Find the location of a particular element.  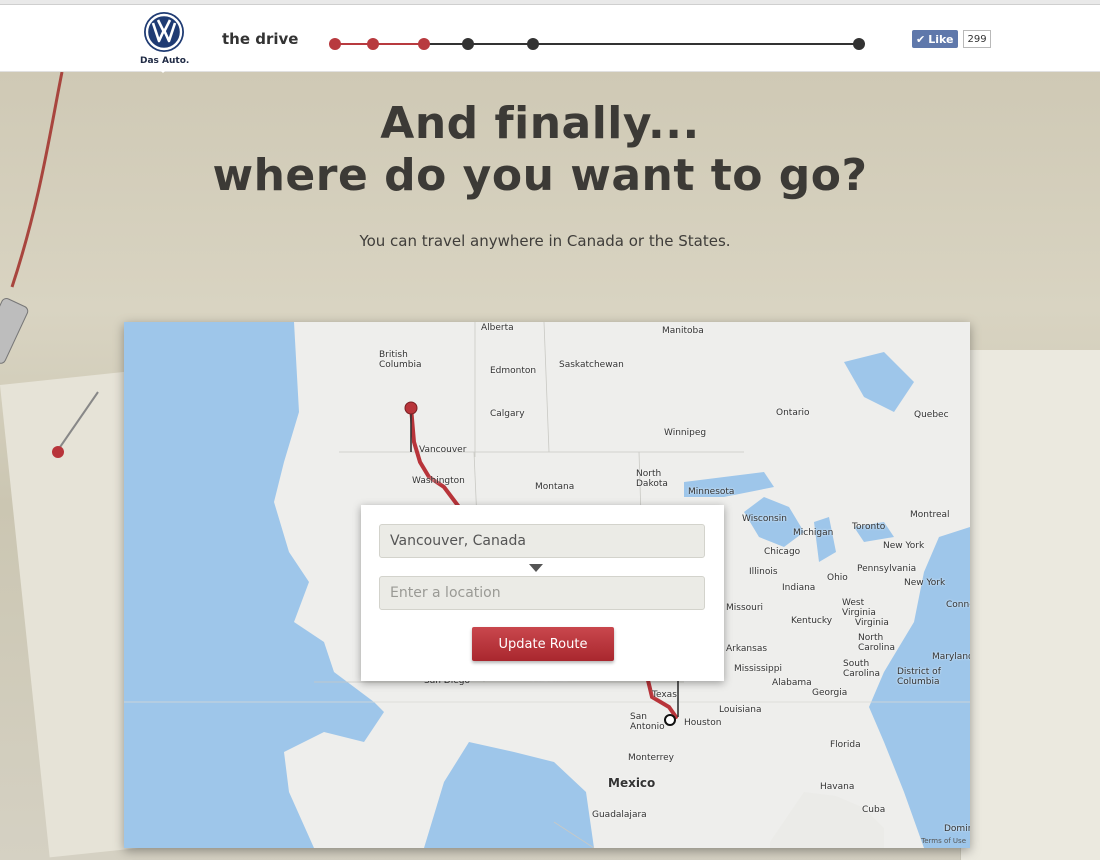

map-label: Virginia is located at coordinates (872, 623).